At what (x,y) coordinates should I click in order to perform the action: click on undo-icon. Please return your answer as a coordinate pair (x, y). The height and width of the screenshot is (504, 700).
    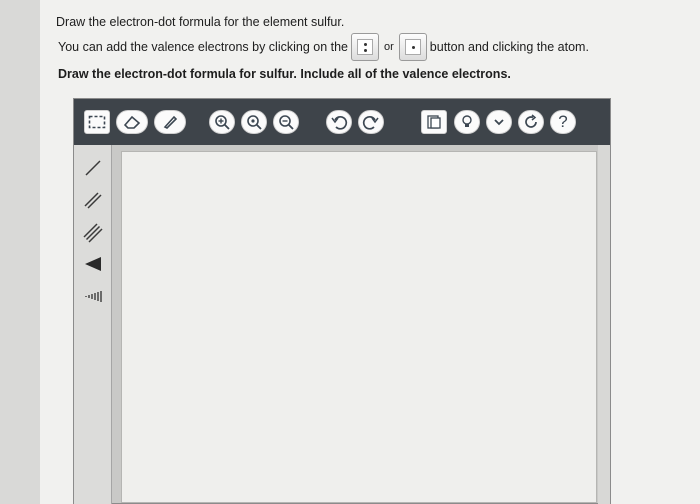
    Looking at the image, I should click on (339, 122).